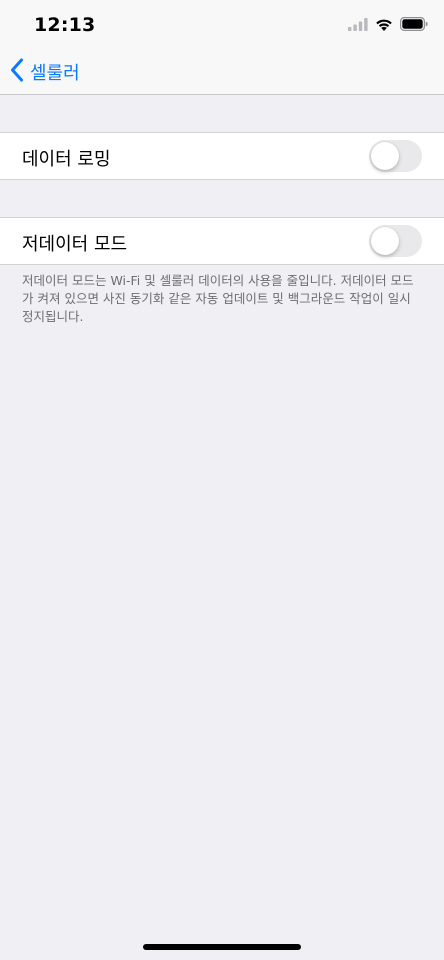 This screenshot has width=444, height=960. What do you see at coordinates (55, 73) in the screenshot?
I see `back-label: 셀룰러` at bounding box center [55, 73].